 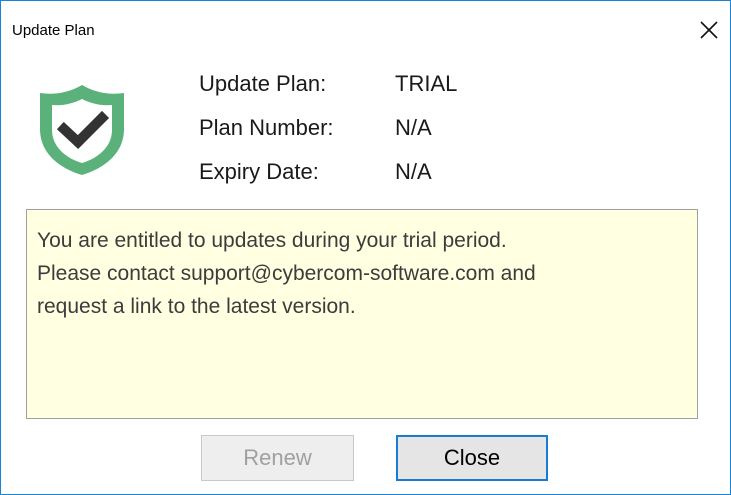 What do you see at coordinates (277, 458) in the screenshot?
I see `renew-button: Renew` at bounding box center [277, 458].